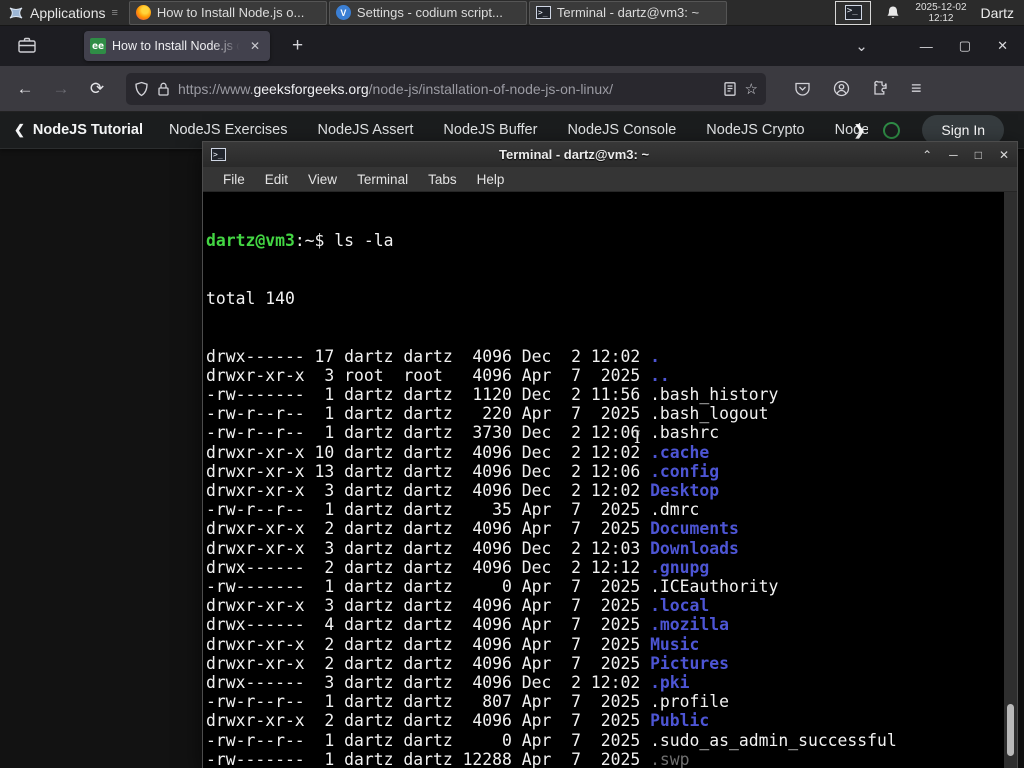 This screenshot has height=768, width=1024. I want to click on search-icon, so click(892, 130).